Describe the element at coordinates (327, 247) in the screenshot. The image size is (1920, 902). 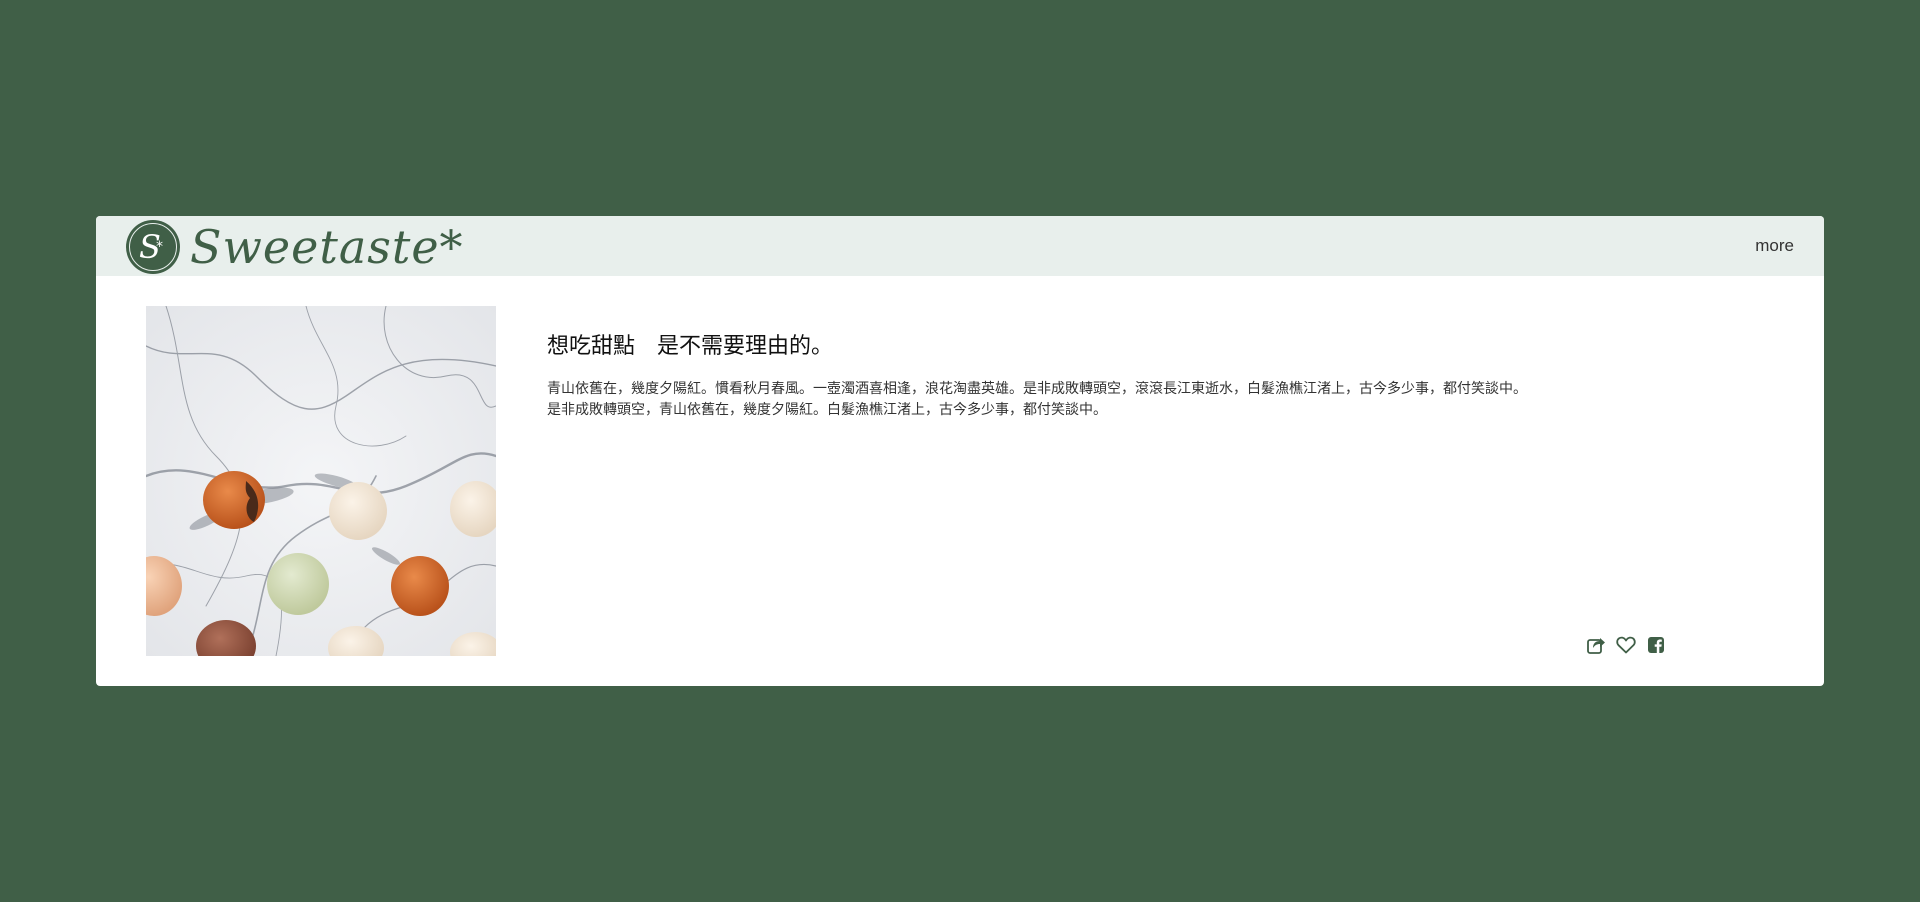
I see `brand-name: Sweetaste*` at that location.